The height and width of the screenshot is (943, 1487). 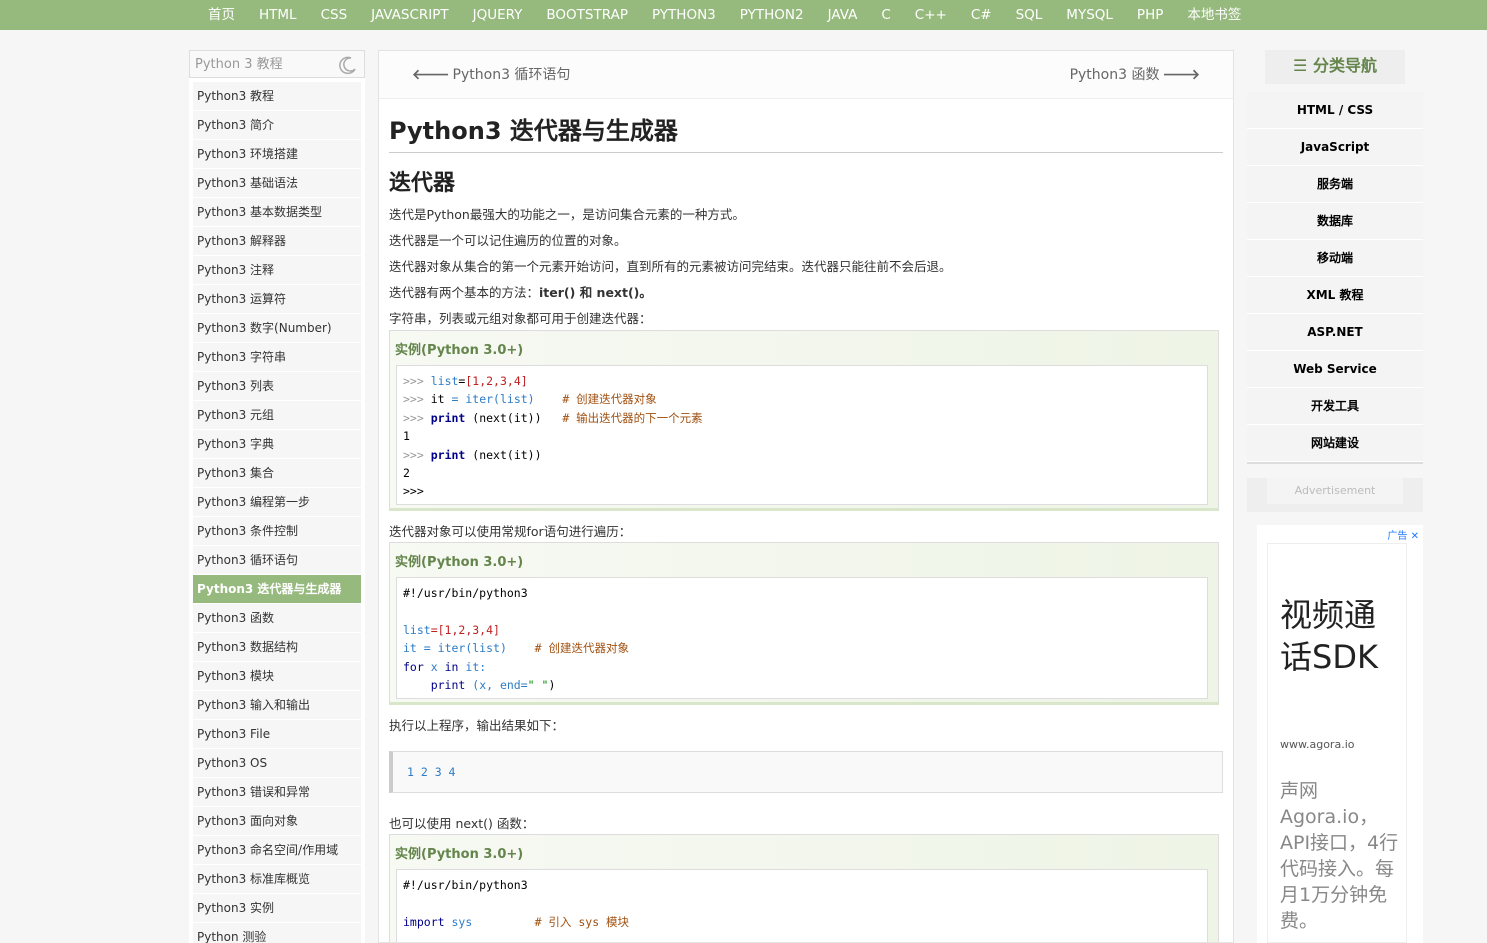 What do you see at coordinates (239, 64) in the screenshot?
I see `sidebar-title: Python 3 教程` at bounding box center [239, 64].